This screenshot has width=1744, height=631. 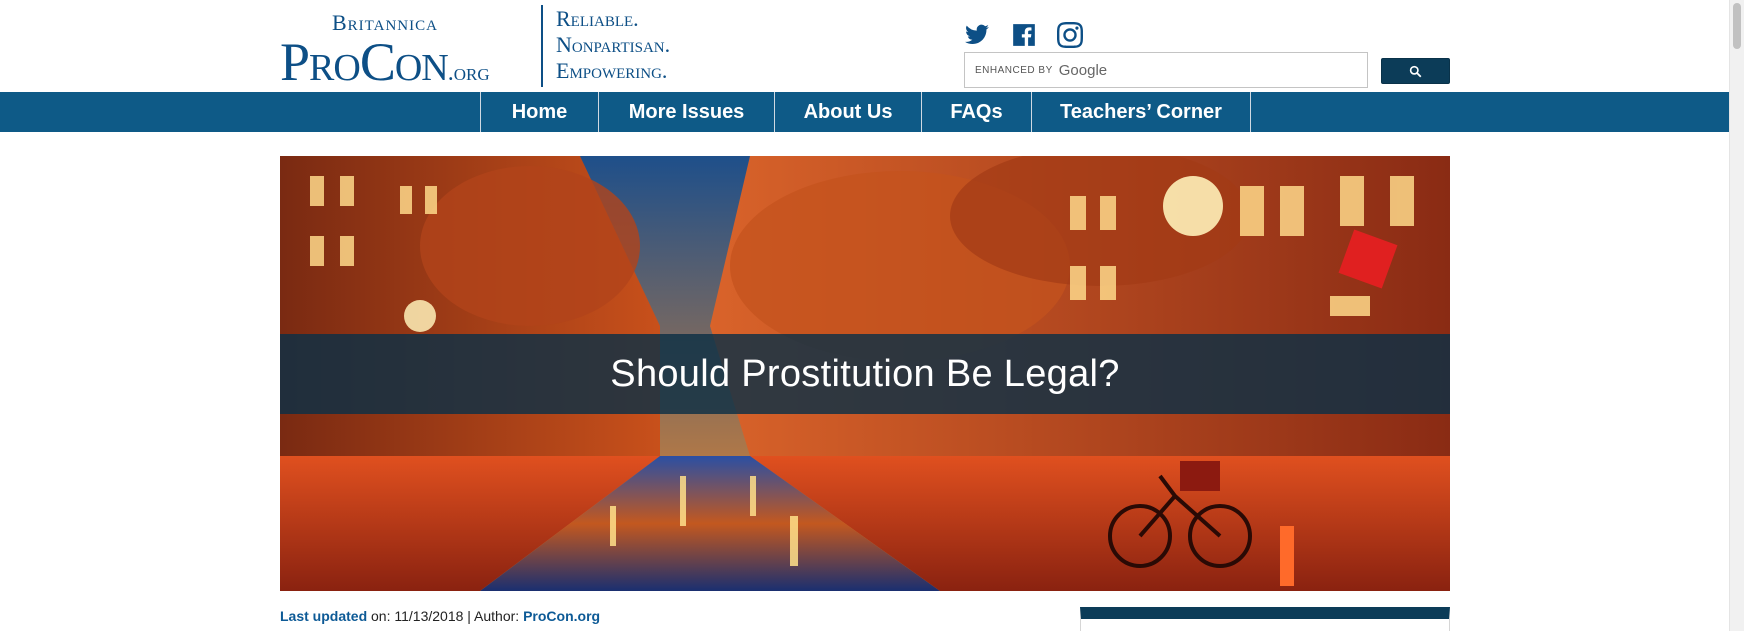 I want to click on tagline-line: Empowering., so click(x=612, y=70).